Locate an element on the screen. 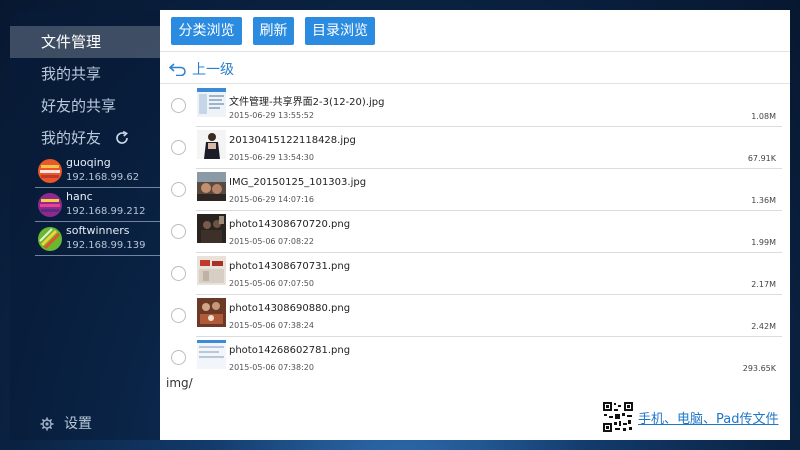  friend-ip: 192.168.99.139 is located at coordinates (106, 245).